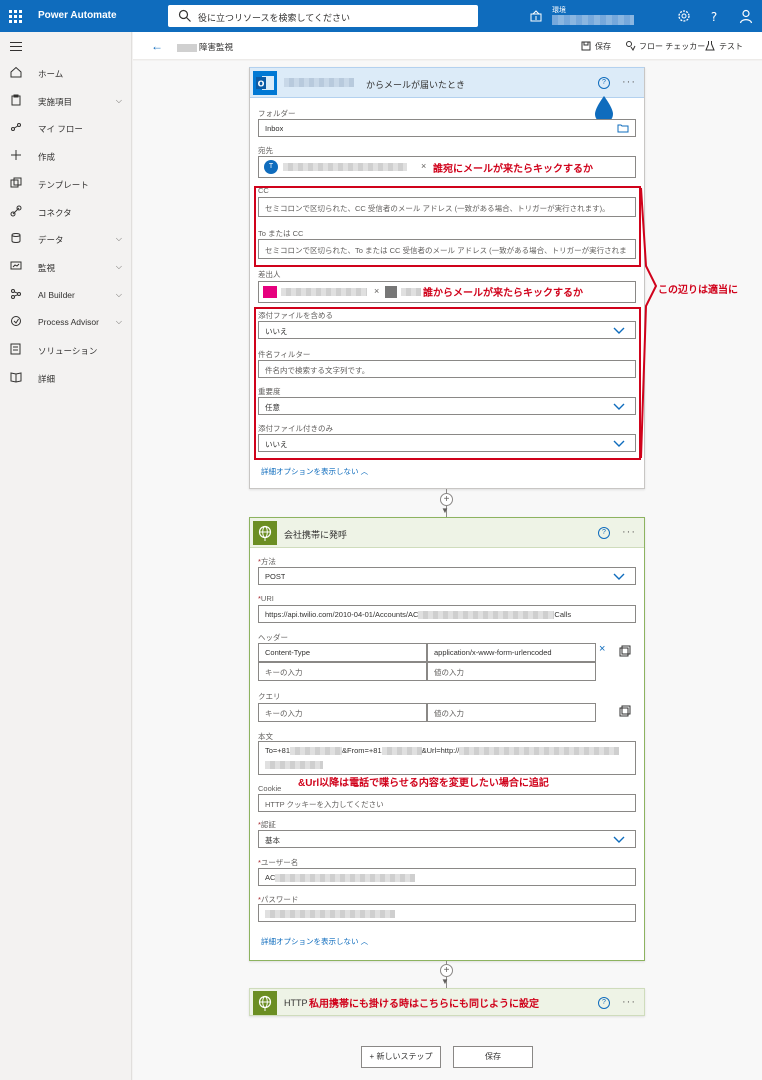  Describe the element at coordinates (261, 84) in the screenshot. I see `svg-text: O` at that location.